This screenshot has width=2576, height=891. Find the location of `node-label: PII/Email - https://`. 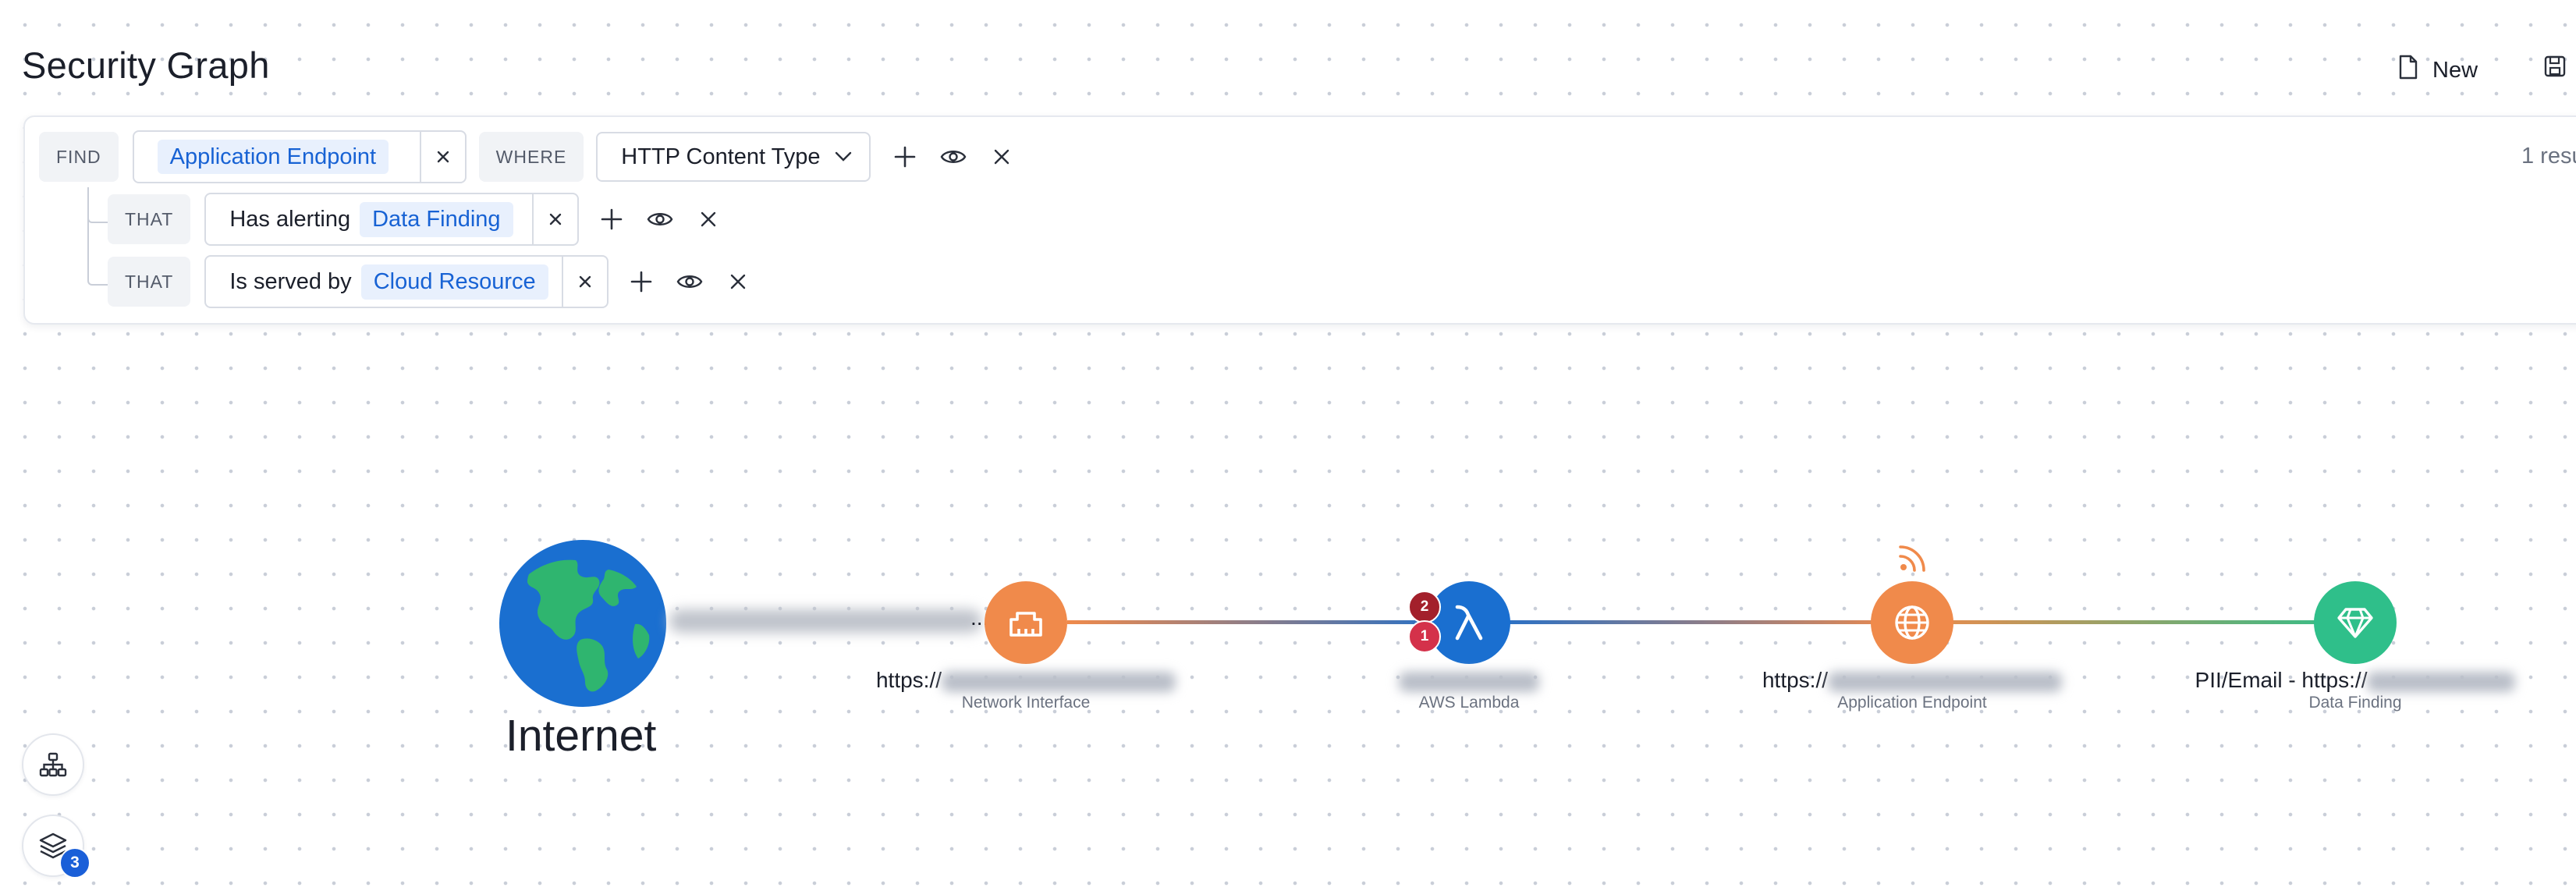

node-label: PII/Email - https:// is located at coordinates (2355, 680).